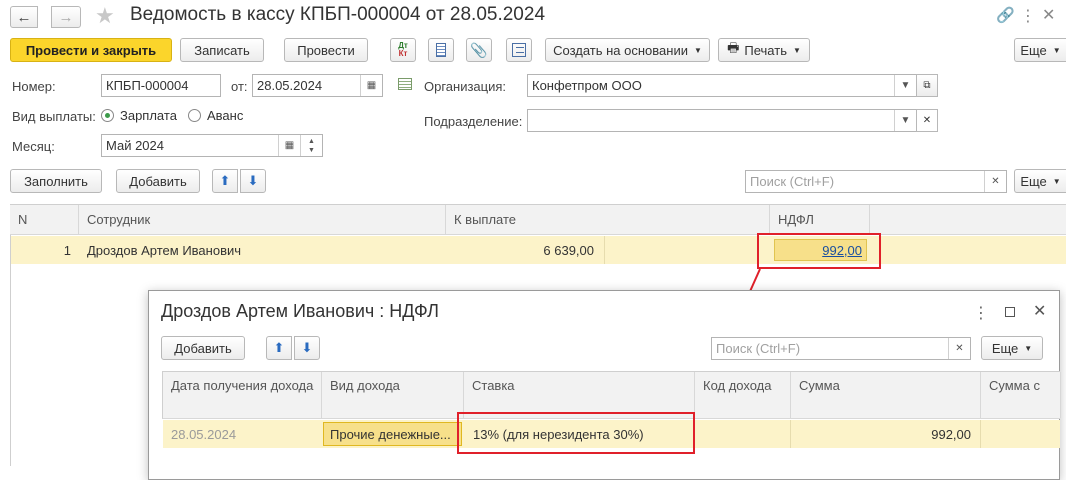  I want to click on col-header-sum-other: Сумма с, so click(1021, 395).